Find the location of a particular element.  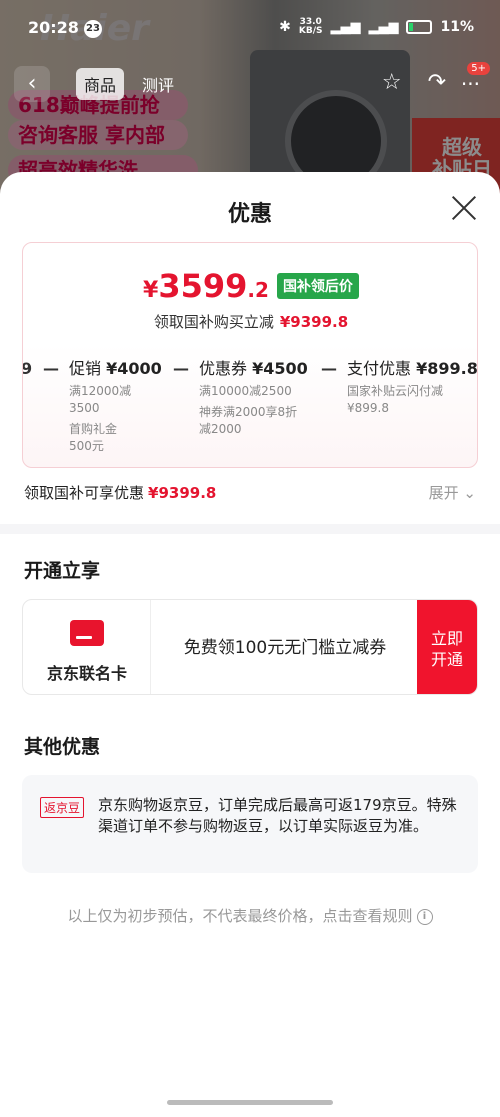

credit-card-icon is located at coordinates (87, 633).